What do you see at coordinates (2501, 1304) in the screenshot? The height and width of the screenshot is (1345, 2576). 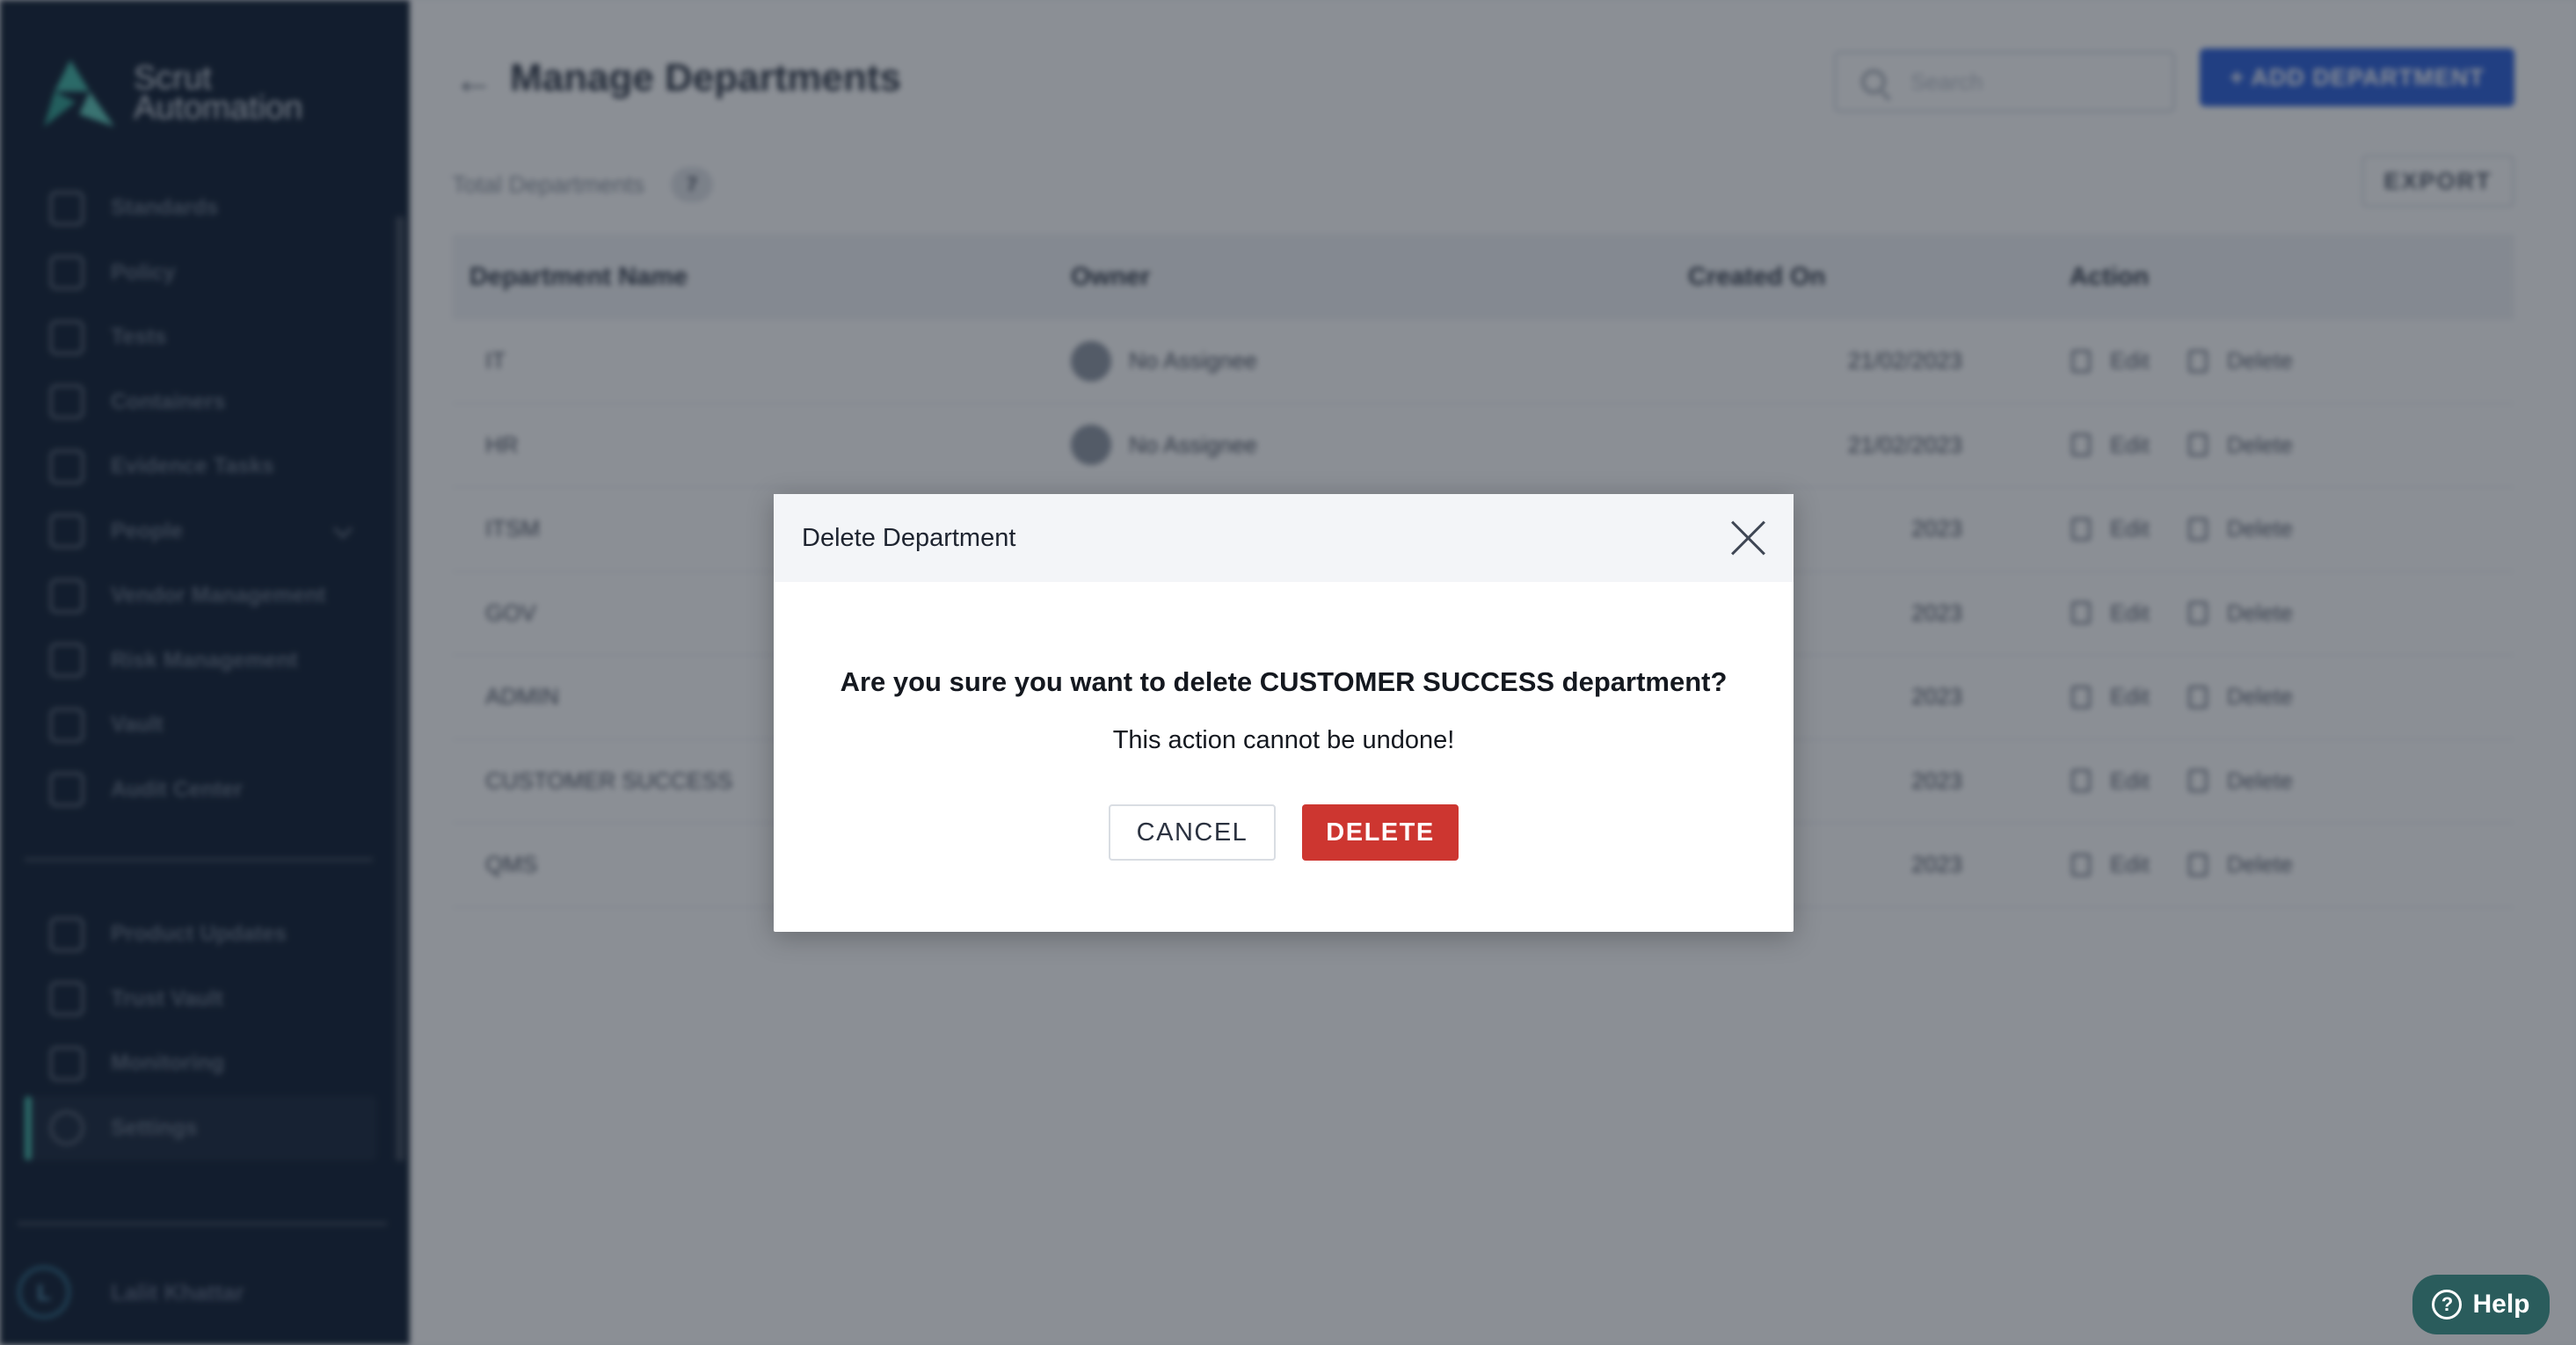 I see `help-label: Help` at bounding box center [2501, 1304].